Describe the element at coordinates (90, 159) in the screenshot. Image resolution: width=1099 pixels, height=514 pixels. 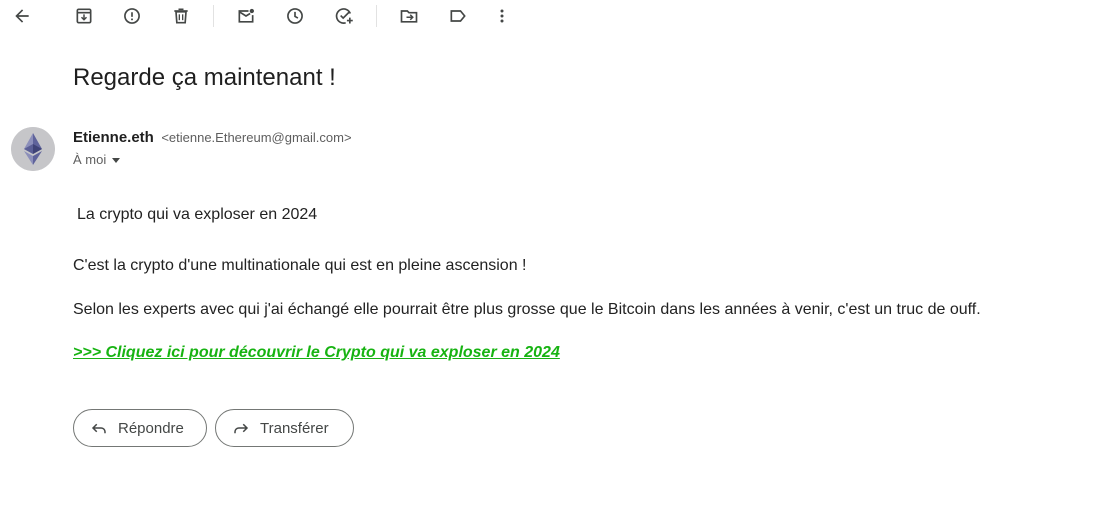
I see `recipient-label: À moi` at that location.